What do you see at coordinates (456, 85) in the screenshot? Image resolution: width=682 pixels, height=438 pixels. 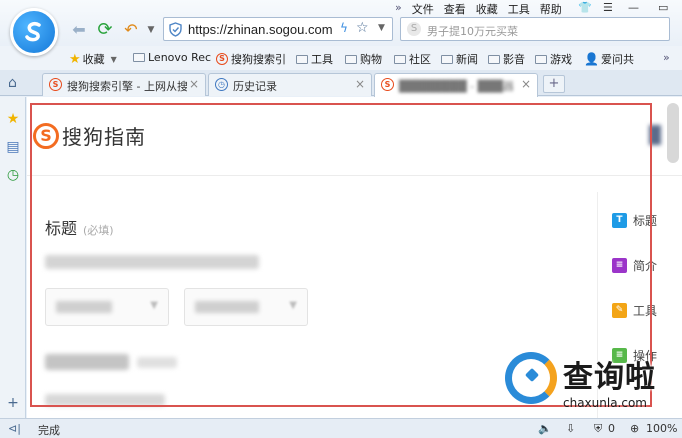 I see `tab-active: S ████████ - ███器 ×` at bounding box center [456, 85].